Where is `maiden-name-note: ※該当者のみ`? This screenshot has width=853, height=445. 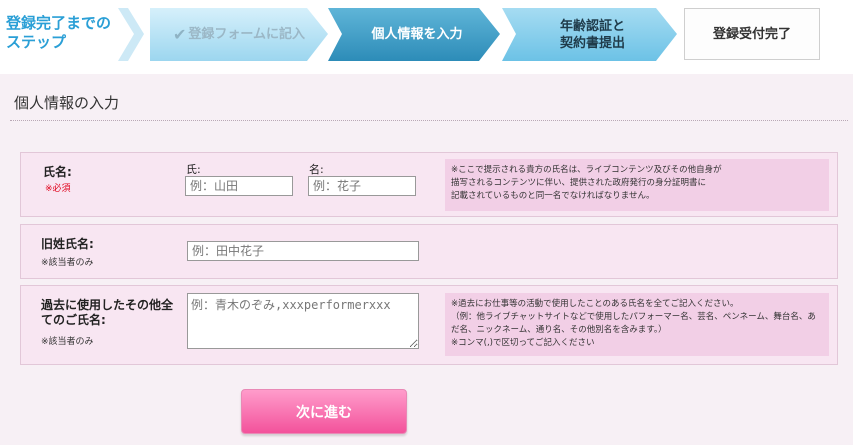
maiden-name-note: ※該当者のみ is located at coordinates (67, 263).